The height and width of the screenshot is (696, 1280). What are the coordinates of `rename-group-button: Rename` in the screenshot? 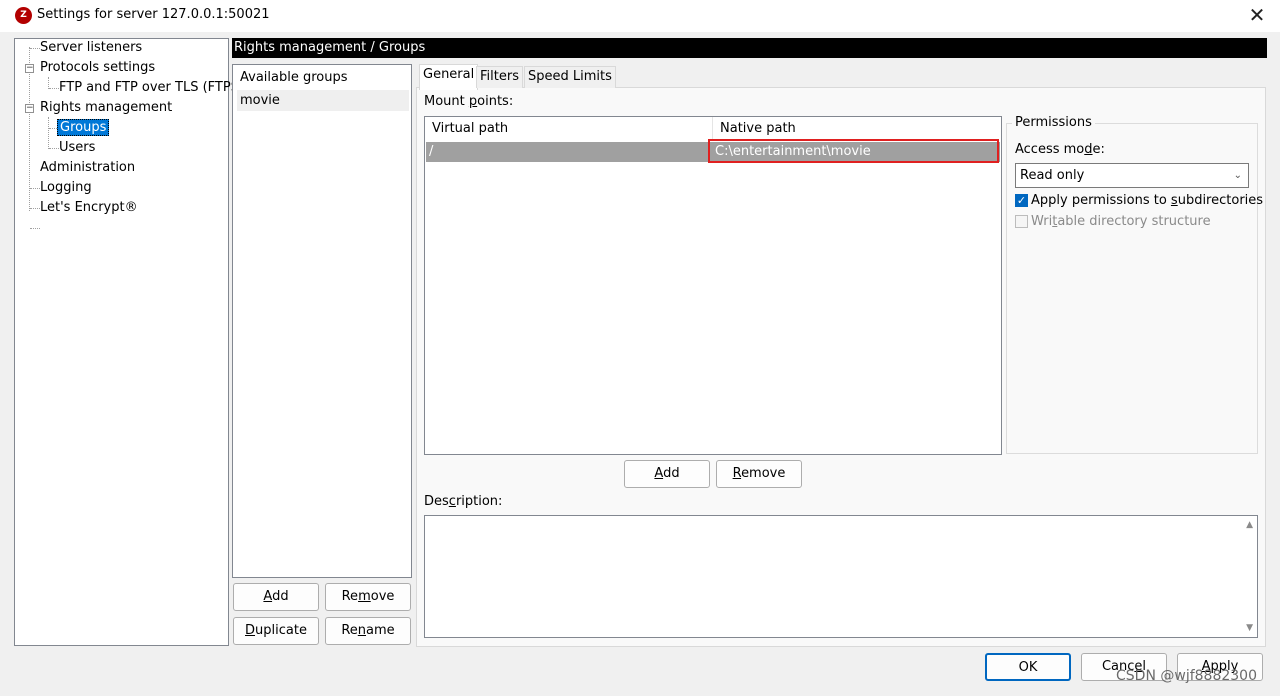 It's located at (368, 631).